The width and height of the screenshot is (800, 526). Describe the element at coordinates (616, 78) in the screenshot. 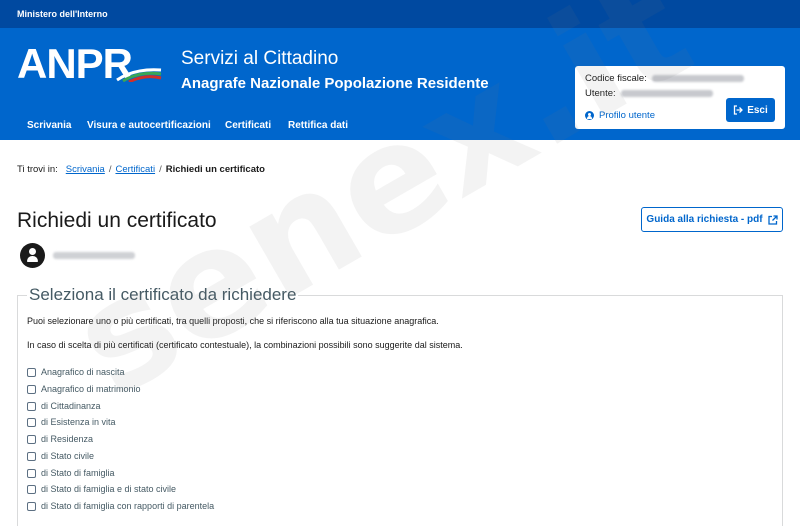

I see `codice-fiscale-label: Codice fiscale:` at that location.